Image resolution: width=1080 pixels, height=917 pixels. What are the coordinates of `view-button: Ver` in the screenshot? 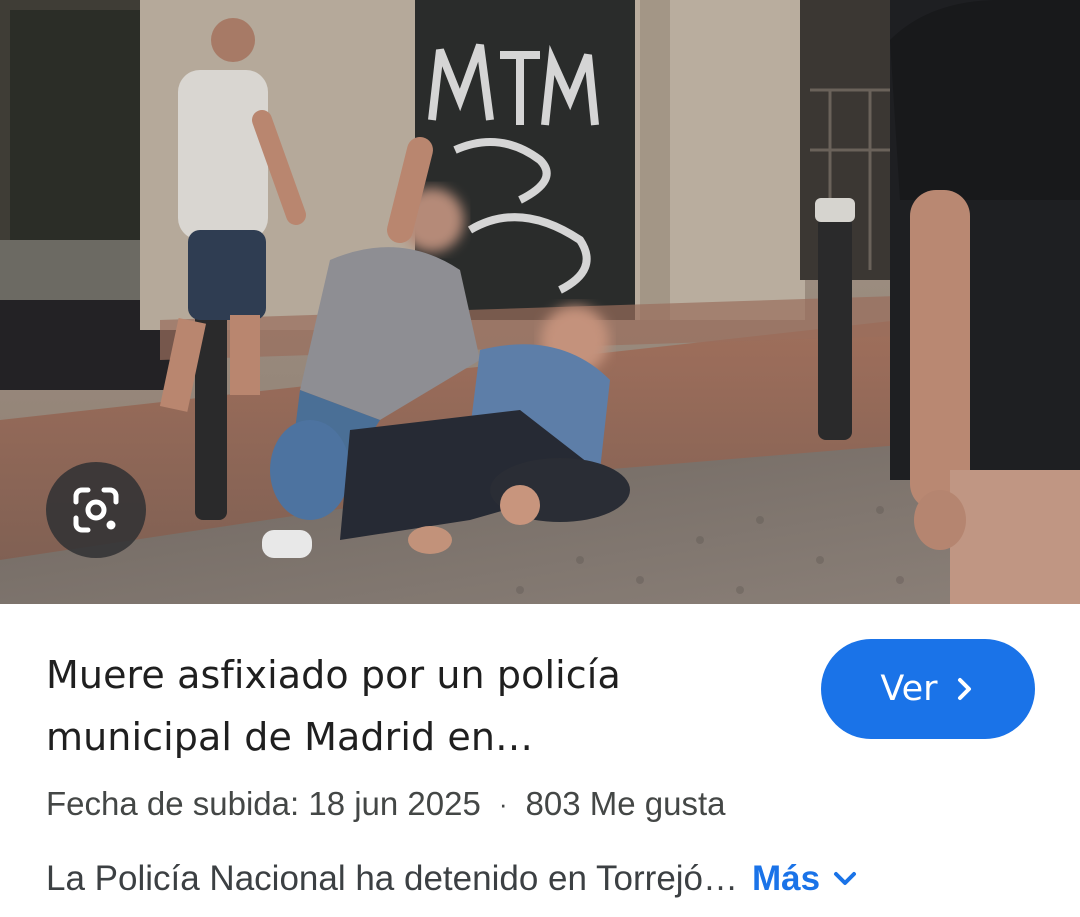 It's located at (928, 689).